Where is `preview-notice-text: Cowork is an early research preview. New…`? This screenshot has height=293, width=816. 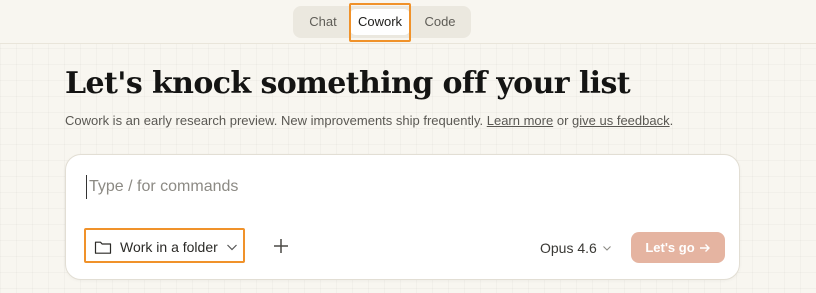 preview-notice-text: Cowork is an early research preview. New… is located at coordinates (274, 120).